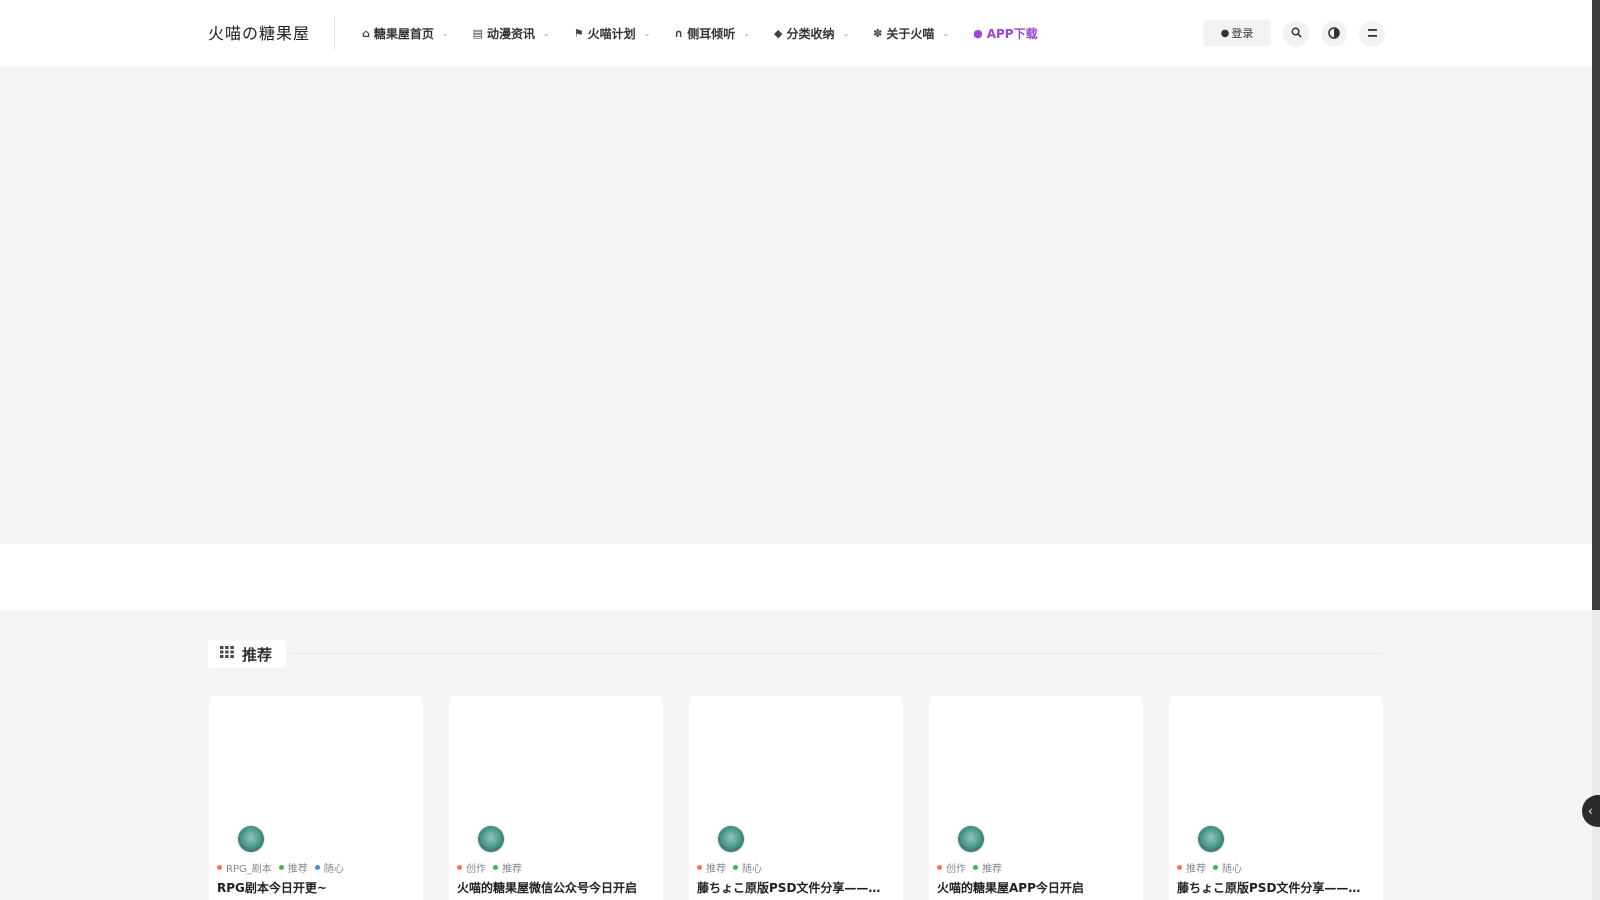  Describe the element at coordinates (249, 869) in the screenshot. I see `tag-label: RPG_剧本` at that location.